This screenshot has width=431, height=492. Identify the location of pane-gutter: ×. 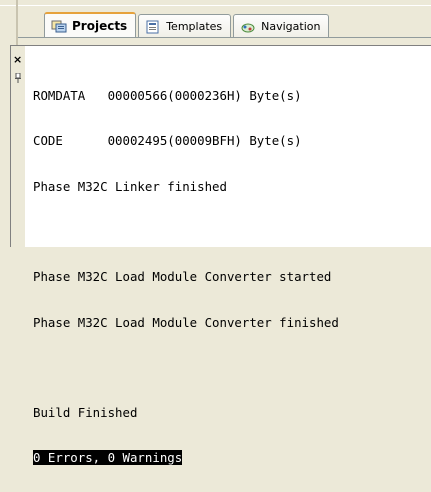
(18, 146).